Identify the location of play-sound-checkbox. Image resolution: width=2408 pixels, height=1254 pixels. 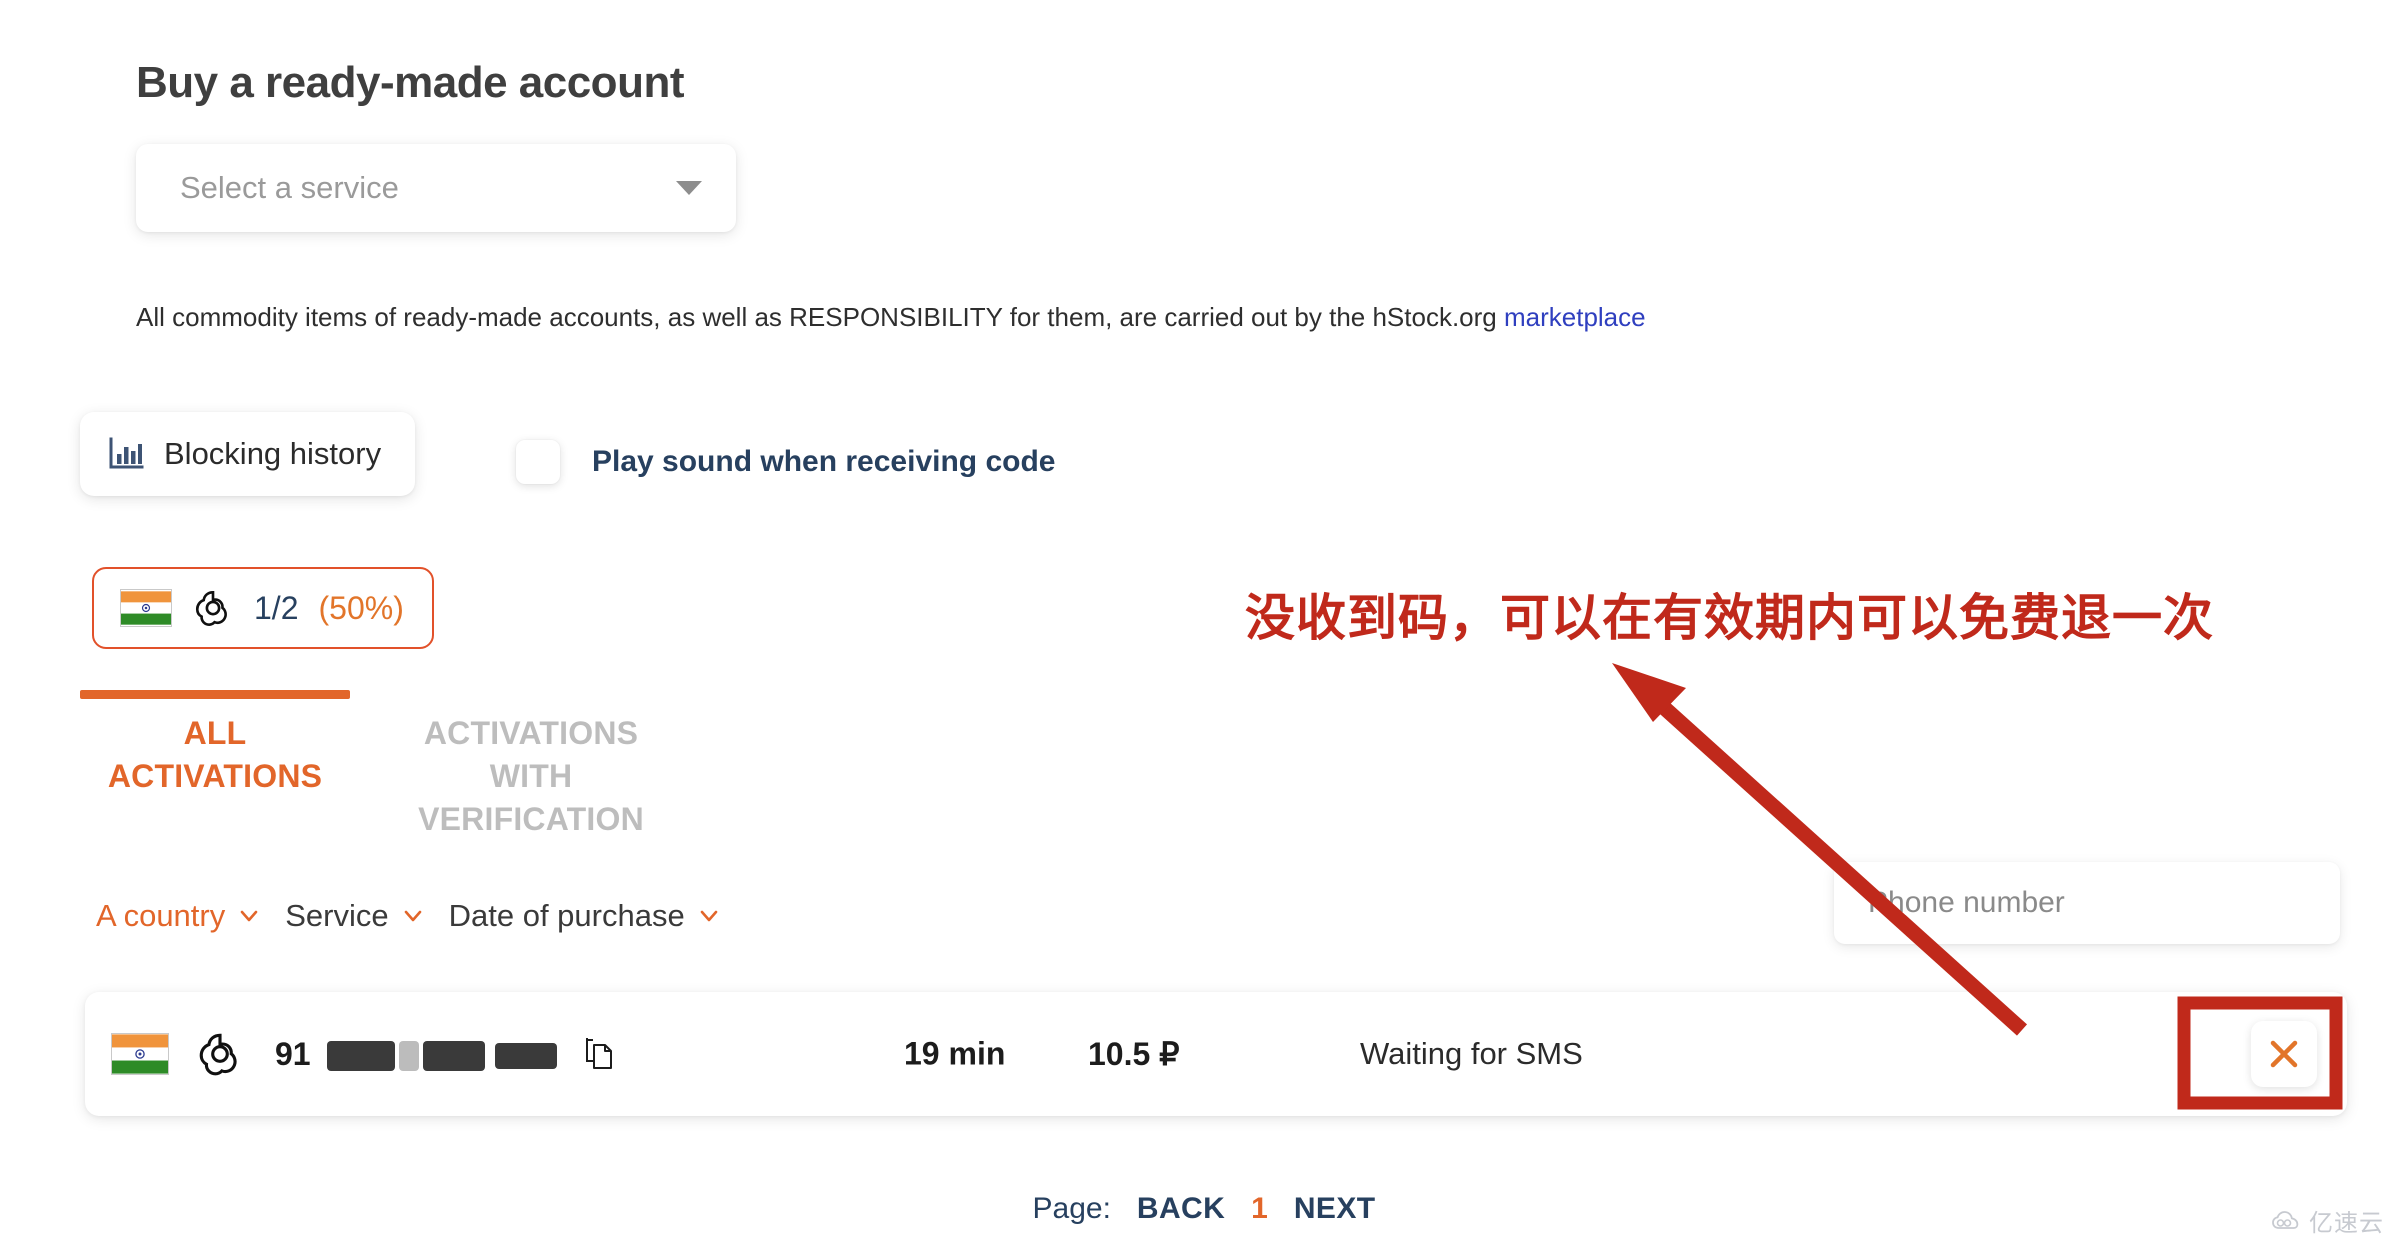
(538, 462).